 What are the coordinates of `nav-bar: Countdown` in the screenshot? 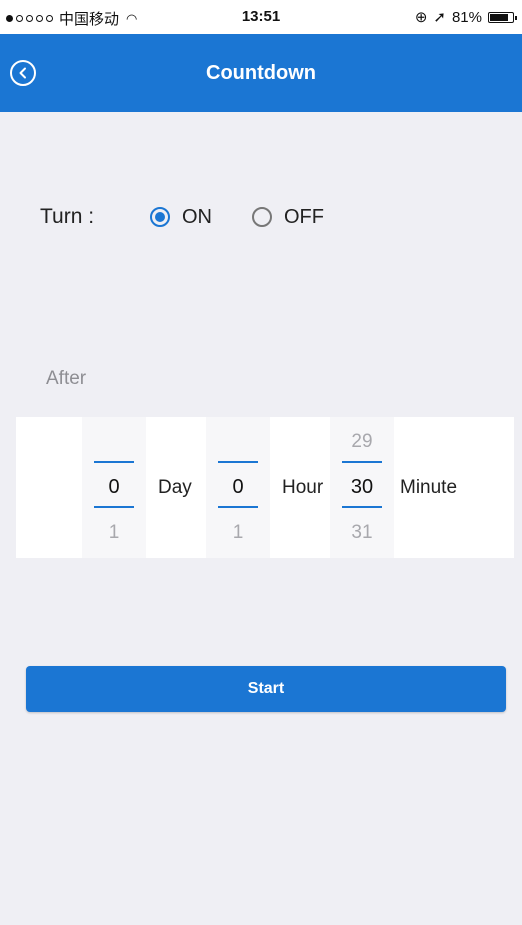 It's located at (261, 73).